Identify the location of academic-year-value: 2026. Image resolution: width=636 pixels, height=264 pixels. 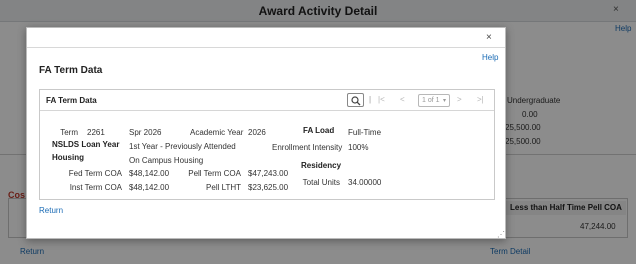
(257, 132).